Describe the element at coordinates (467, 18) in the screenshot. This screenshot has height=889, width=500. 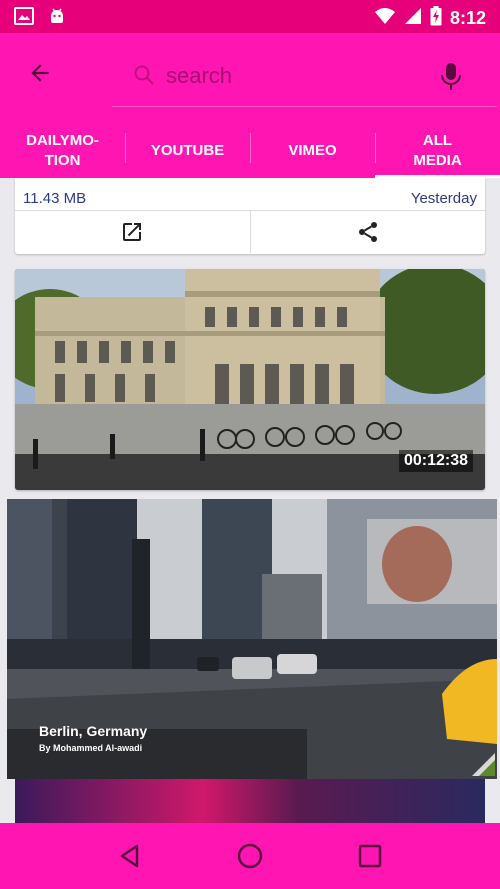
I see `status-time: 8:12` at that location.